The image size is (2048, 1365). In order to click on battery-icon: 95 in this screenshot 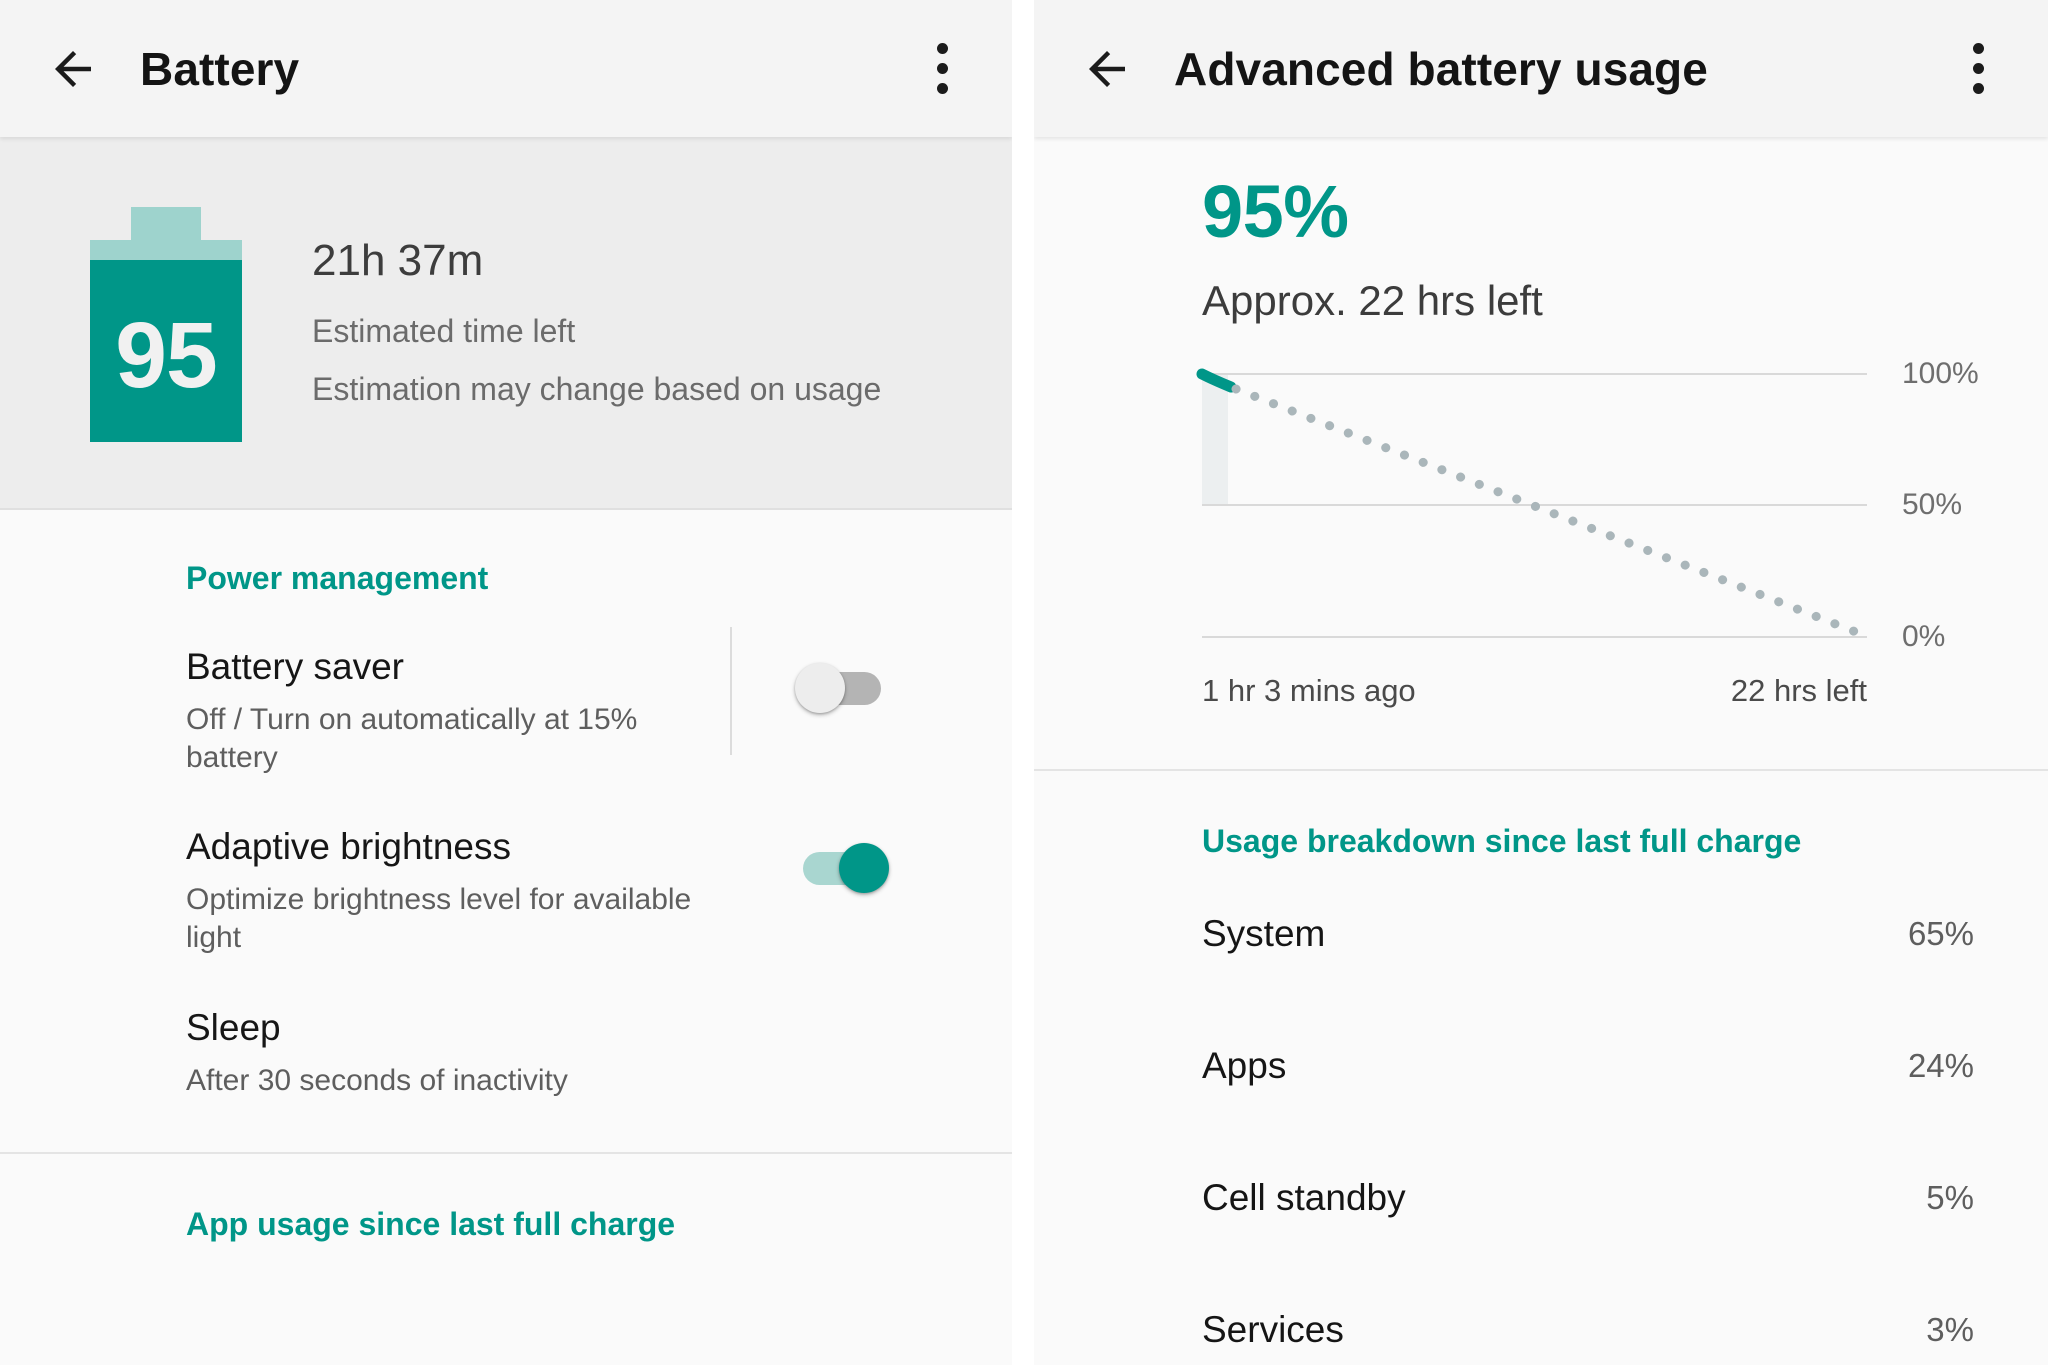, I will do `click(166, 324)`.